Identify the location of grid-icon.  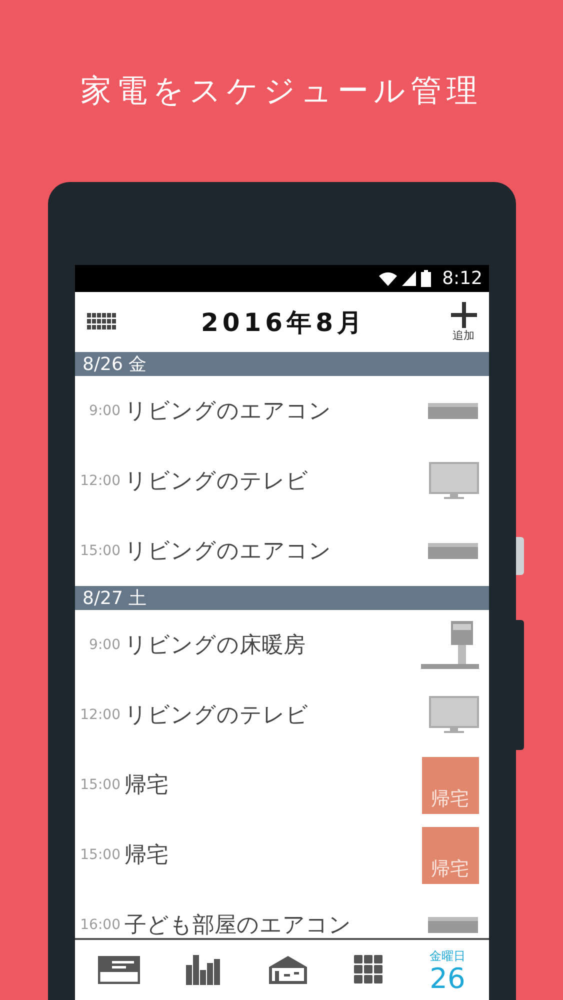
(369, 970).